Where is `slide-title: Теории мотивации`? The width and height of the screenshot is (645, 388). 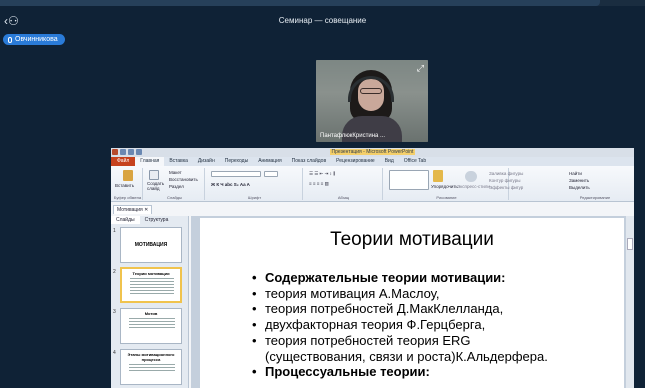
slide-title: Теории мотивации is located at coordinates (412, 239).